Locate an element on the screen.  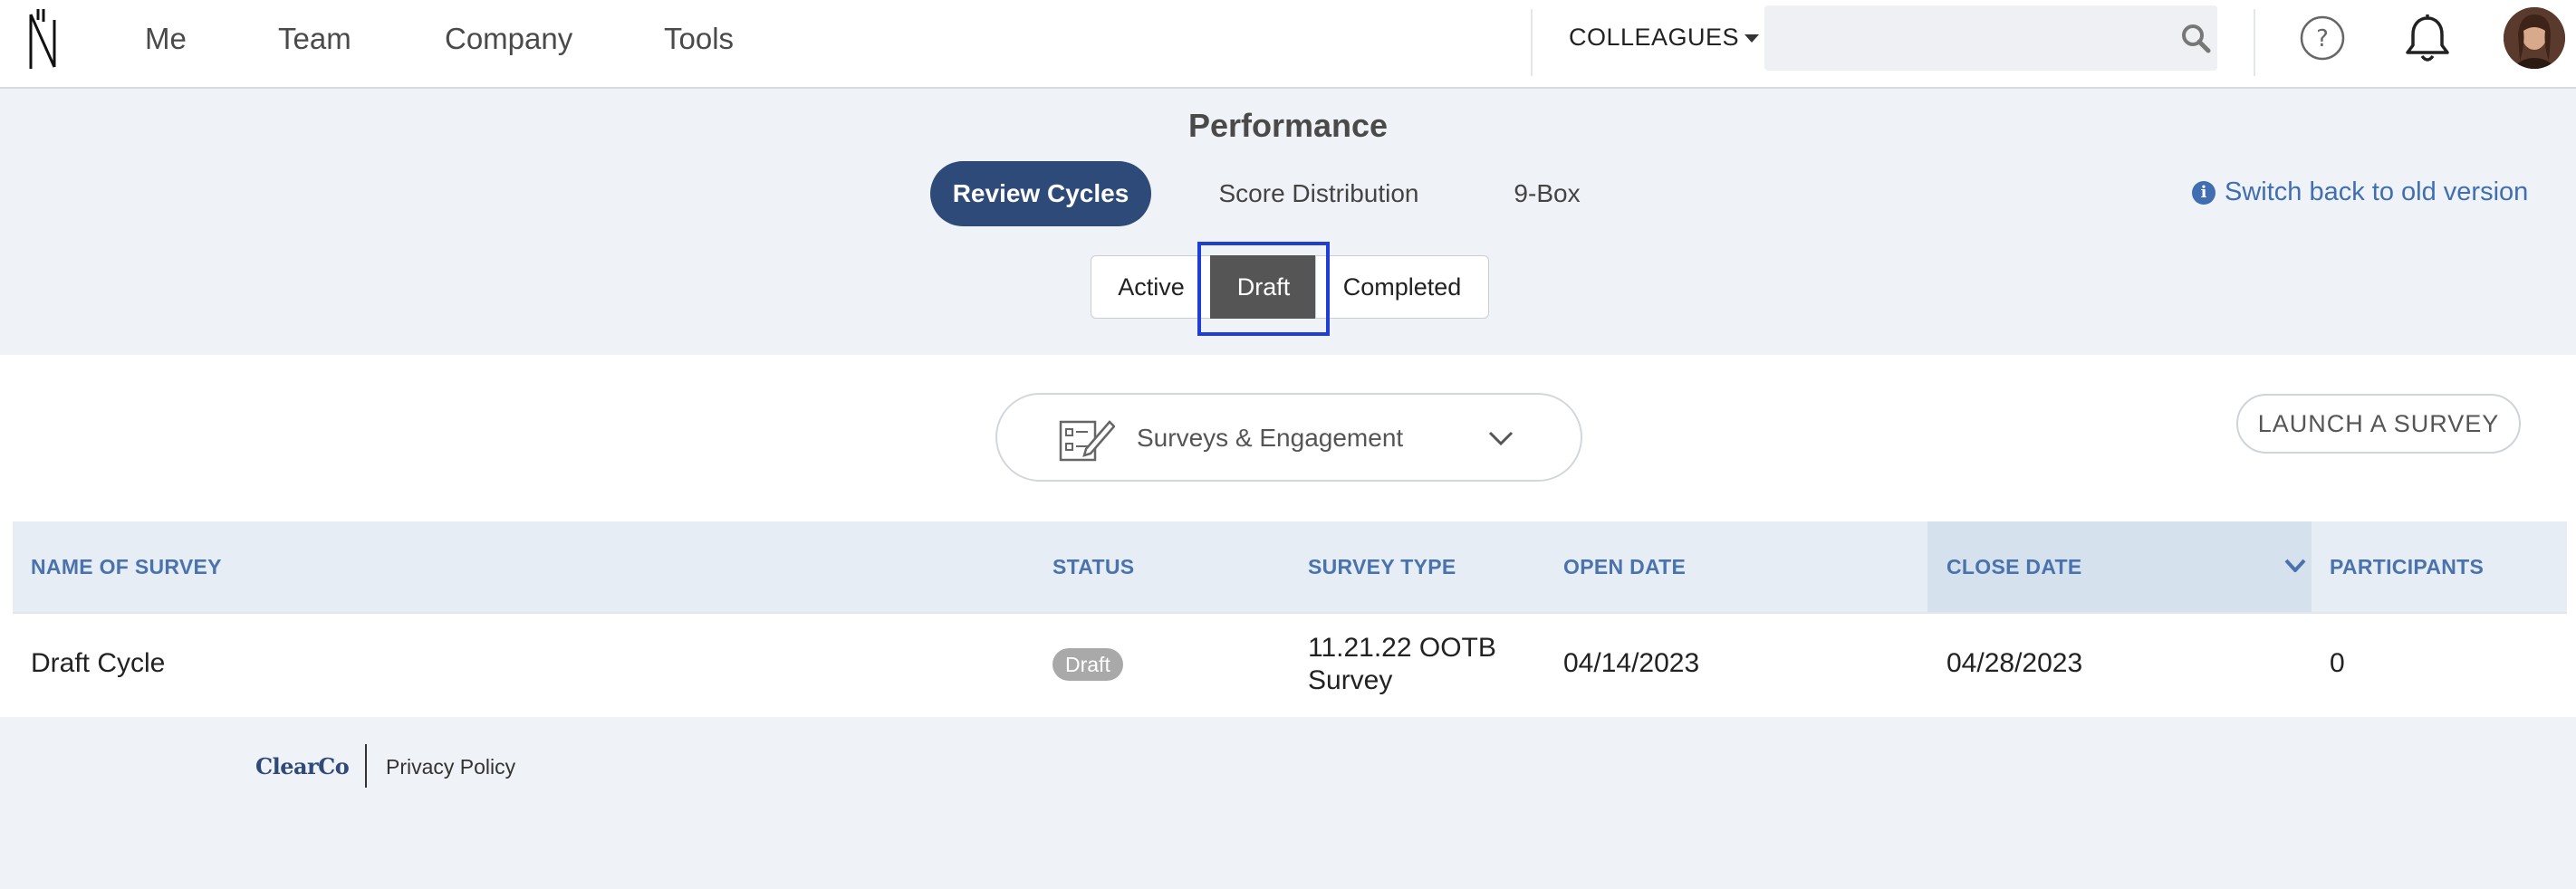
tab-score-distribution: Score Distribution is located at coordinates (1318, 193).